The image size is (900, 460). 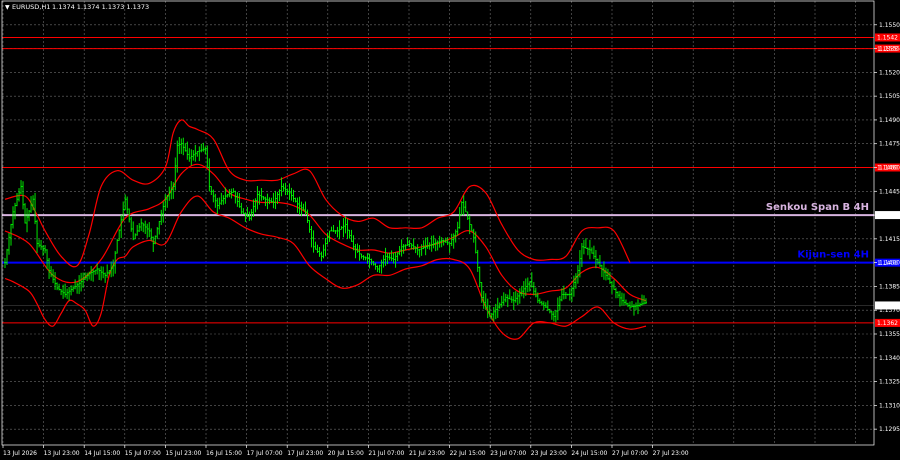 What do you see at coordinates (630, 453) in the screenshot?
I see `x-tick-label: 27 Jul 07:00` at bounding box center [630, 453].